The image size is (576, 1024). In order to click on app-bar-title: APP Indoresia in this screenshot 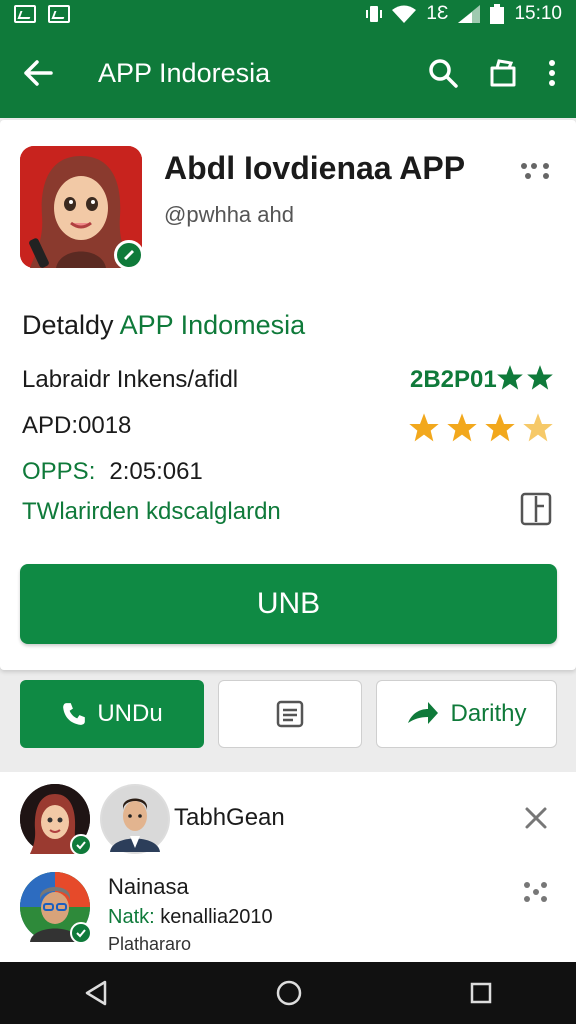, I will do `click(184, 72)`.